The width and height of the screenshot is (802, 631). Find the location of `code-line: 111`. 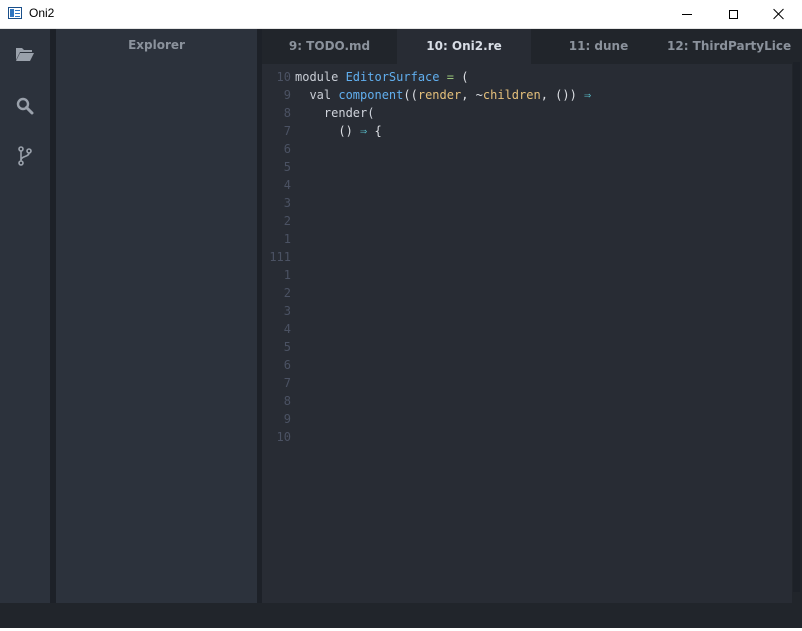

code-line: 111 is located at coordinates (527, 257).